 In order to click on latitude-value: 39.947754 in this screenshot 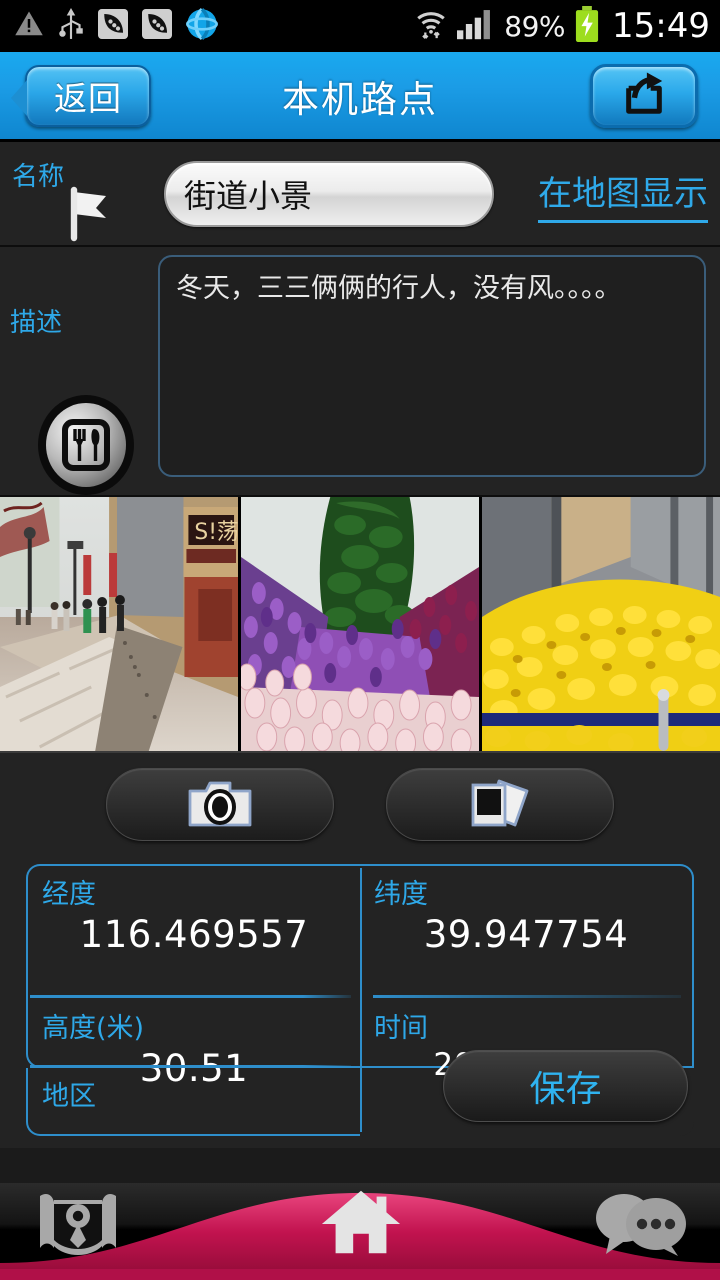, I will do `click(526, 934)`.